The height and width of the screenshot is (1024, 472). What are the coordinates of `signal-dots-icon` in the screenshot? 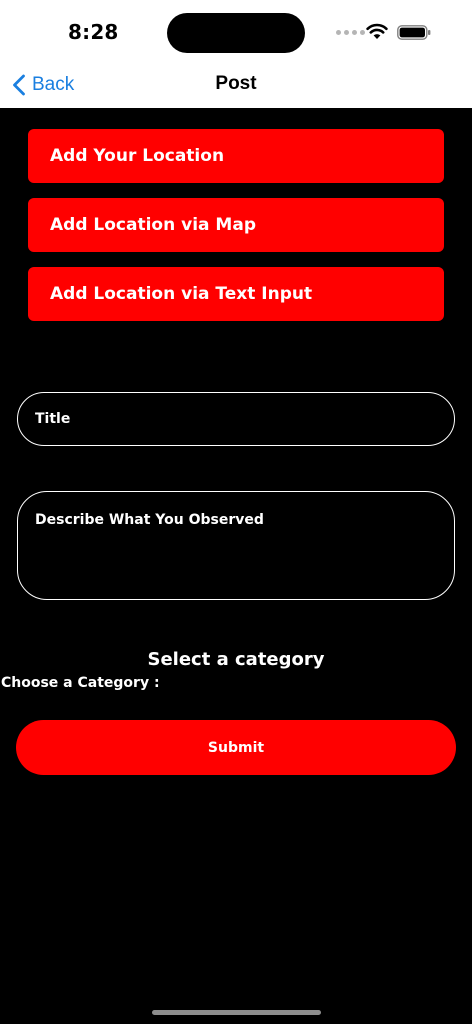 It's located at (350, 32).